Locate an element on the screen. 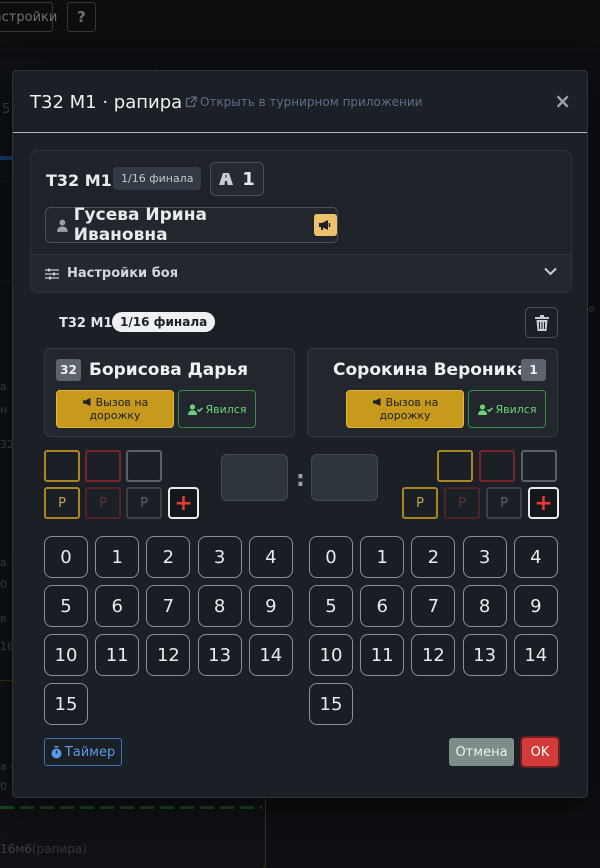 The width and height of the screenshot is (600, 868). right-score-key: 0 is located at coordinates (331, 557).